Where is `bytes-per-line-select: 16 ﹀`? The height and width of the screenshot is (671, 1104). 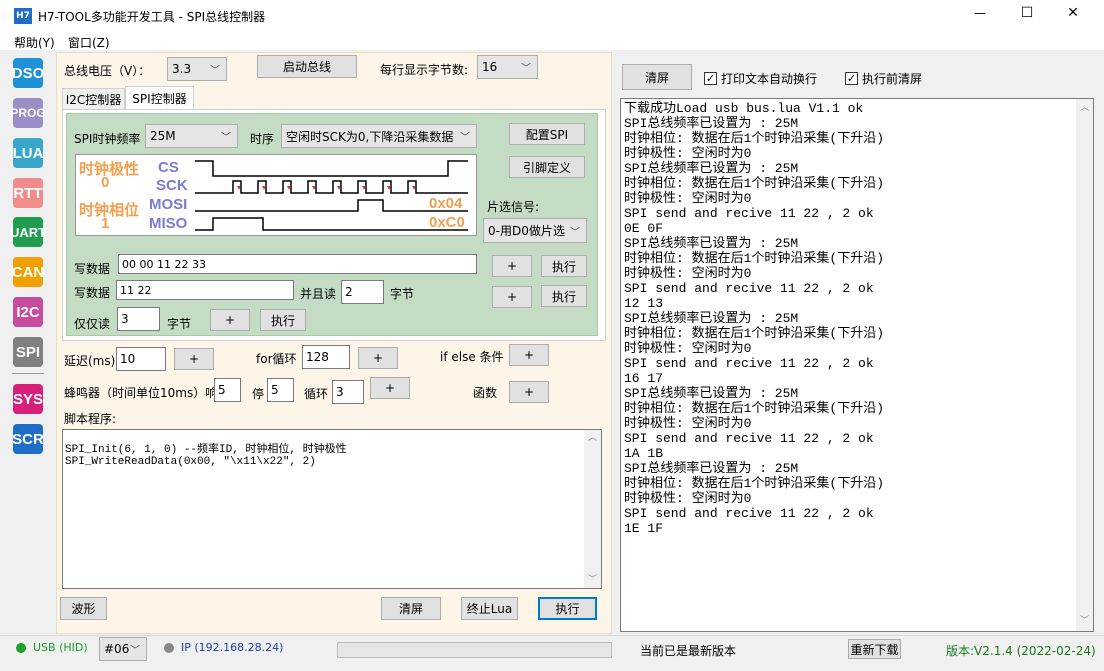 bytes-per-line-select: 16 ﹀ is located at coordinates (507, 67).